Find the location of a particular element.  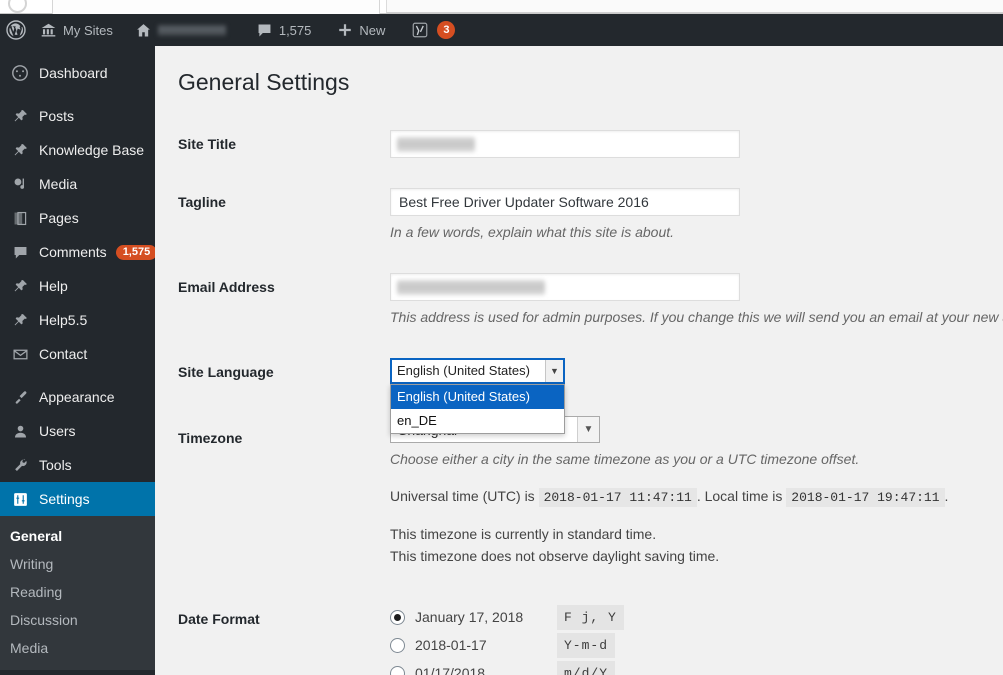

select-option-en-de: en_DE is located at coordinates (477, 421).